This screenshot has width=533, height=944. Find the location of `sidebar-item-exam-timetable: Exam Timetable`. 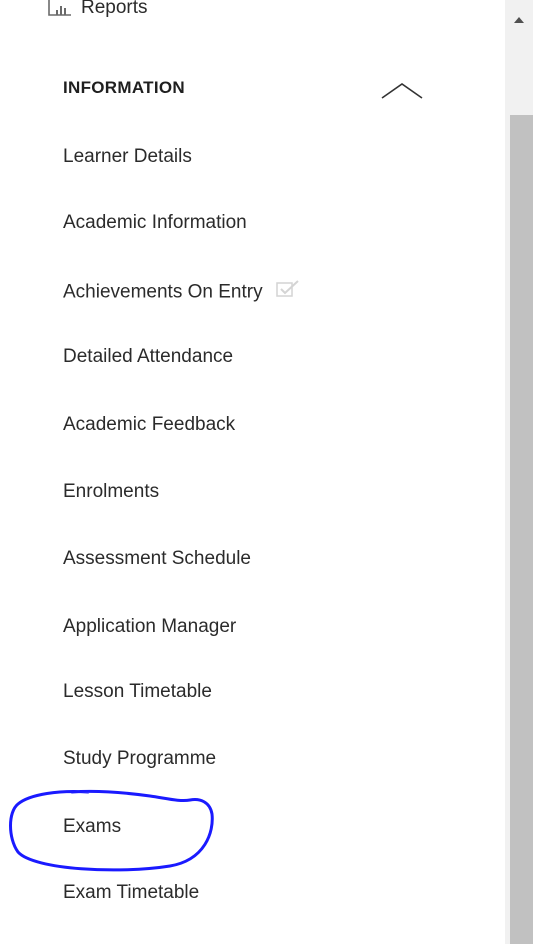

sidebar-item-exam-timetable: Exam Timetable is located at coordinates (131, 893).